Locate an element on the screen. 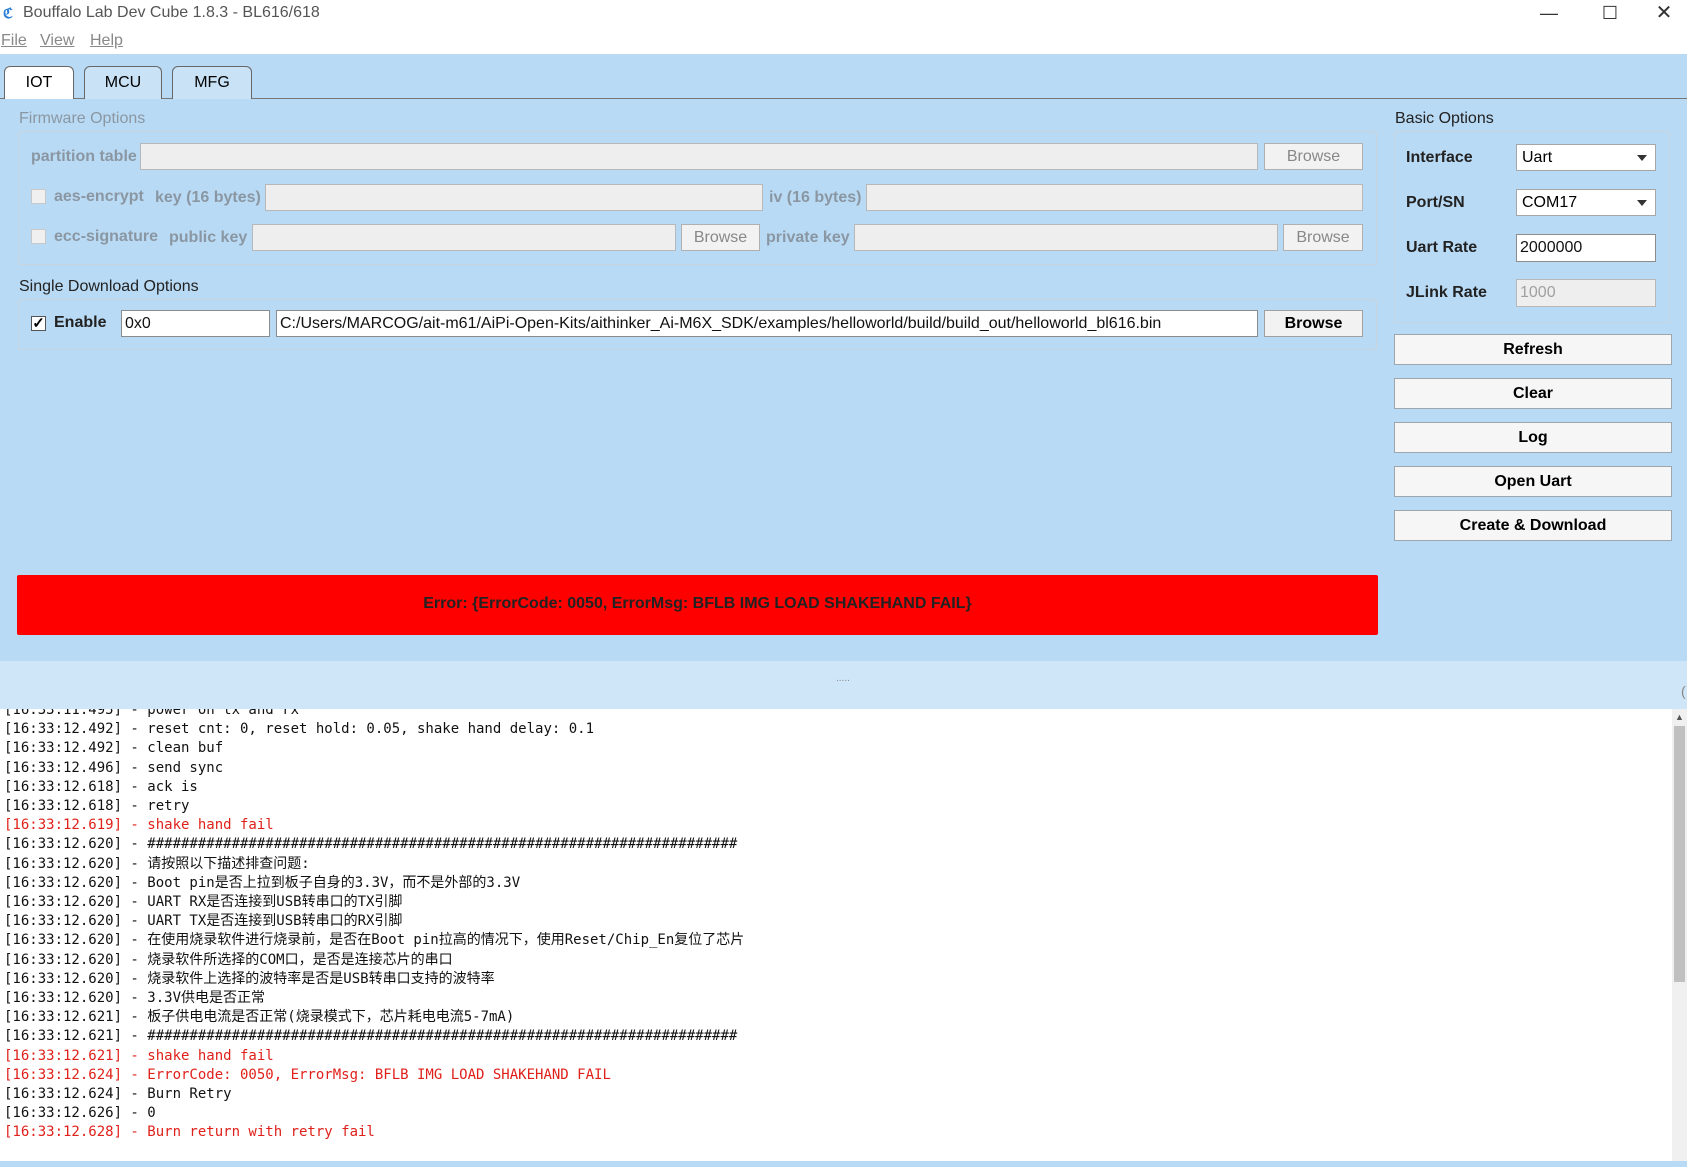  log-line: [16:33:12.626] - 0 is located at coordinates (80, 1113).